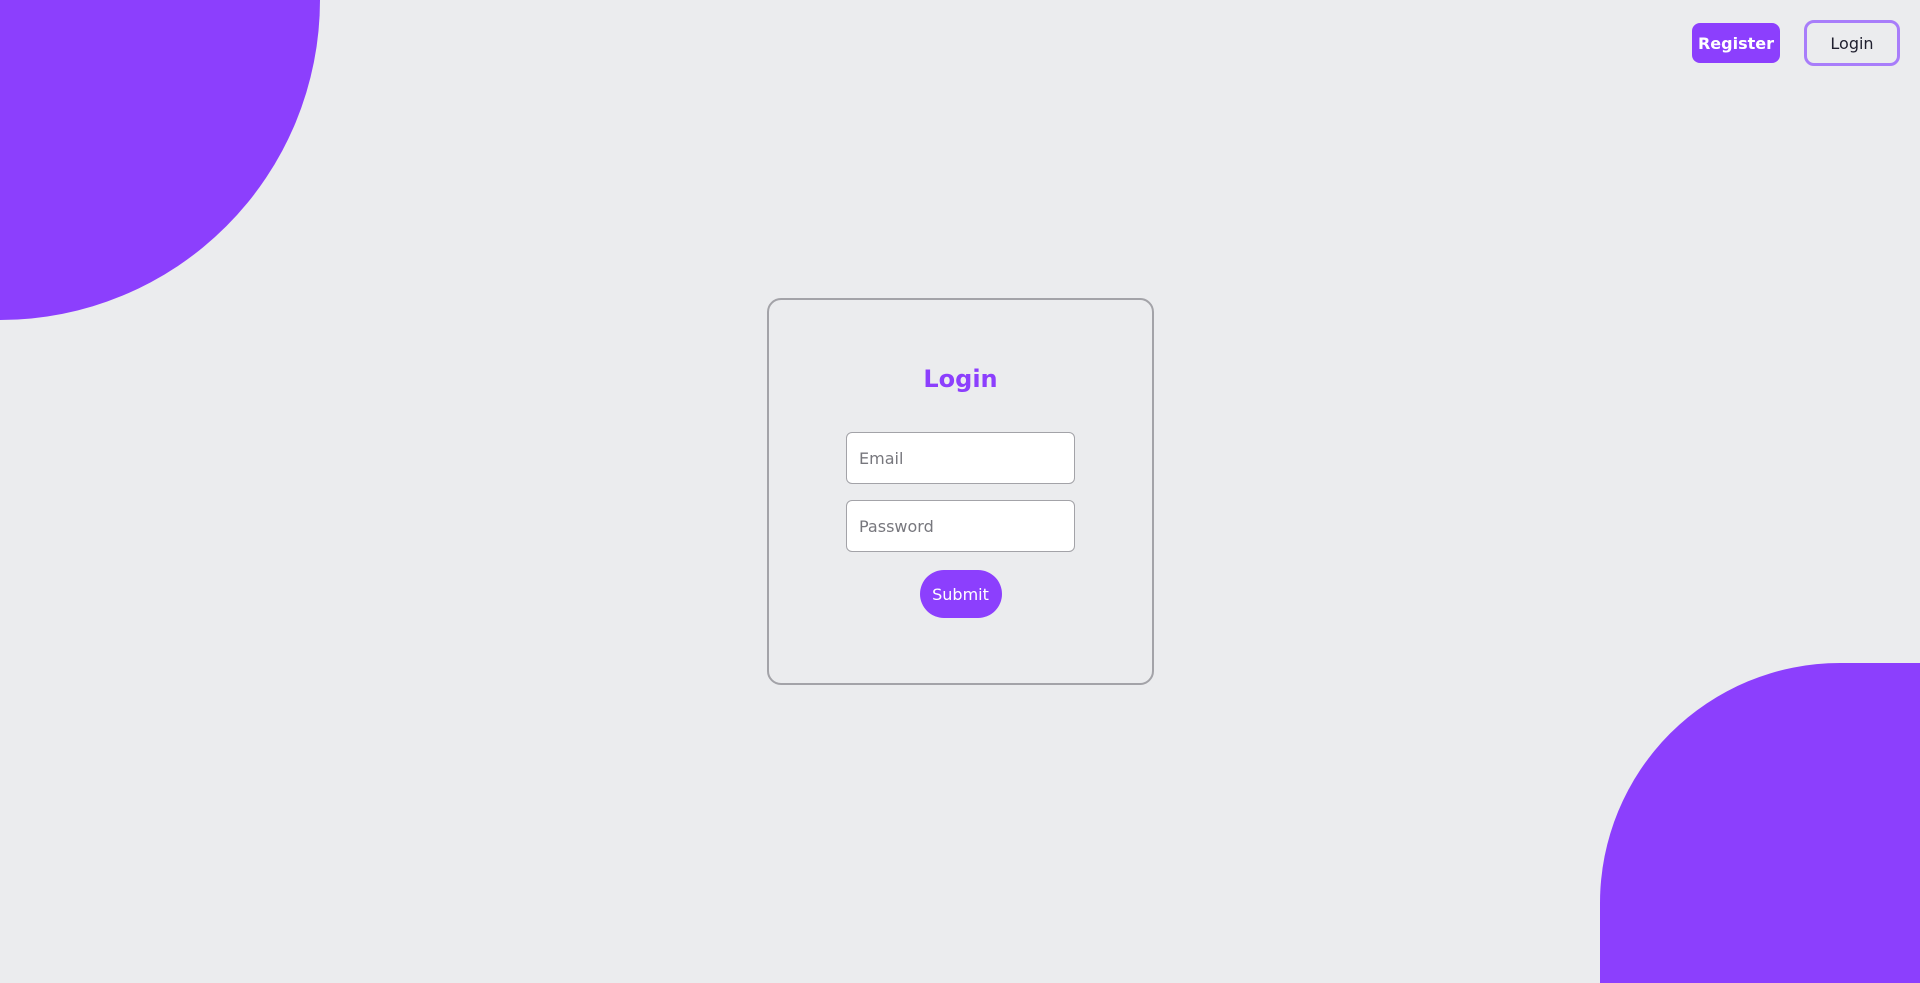 Image resolution: width=1920 pixels, height=983 pixels. Describe the element at coordinates (1852, 43) in the screenshot. I see `login-nav-button: Login` at that location.